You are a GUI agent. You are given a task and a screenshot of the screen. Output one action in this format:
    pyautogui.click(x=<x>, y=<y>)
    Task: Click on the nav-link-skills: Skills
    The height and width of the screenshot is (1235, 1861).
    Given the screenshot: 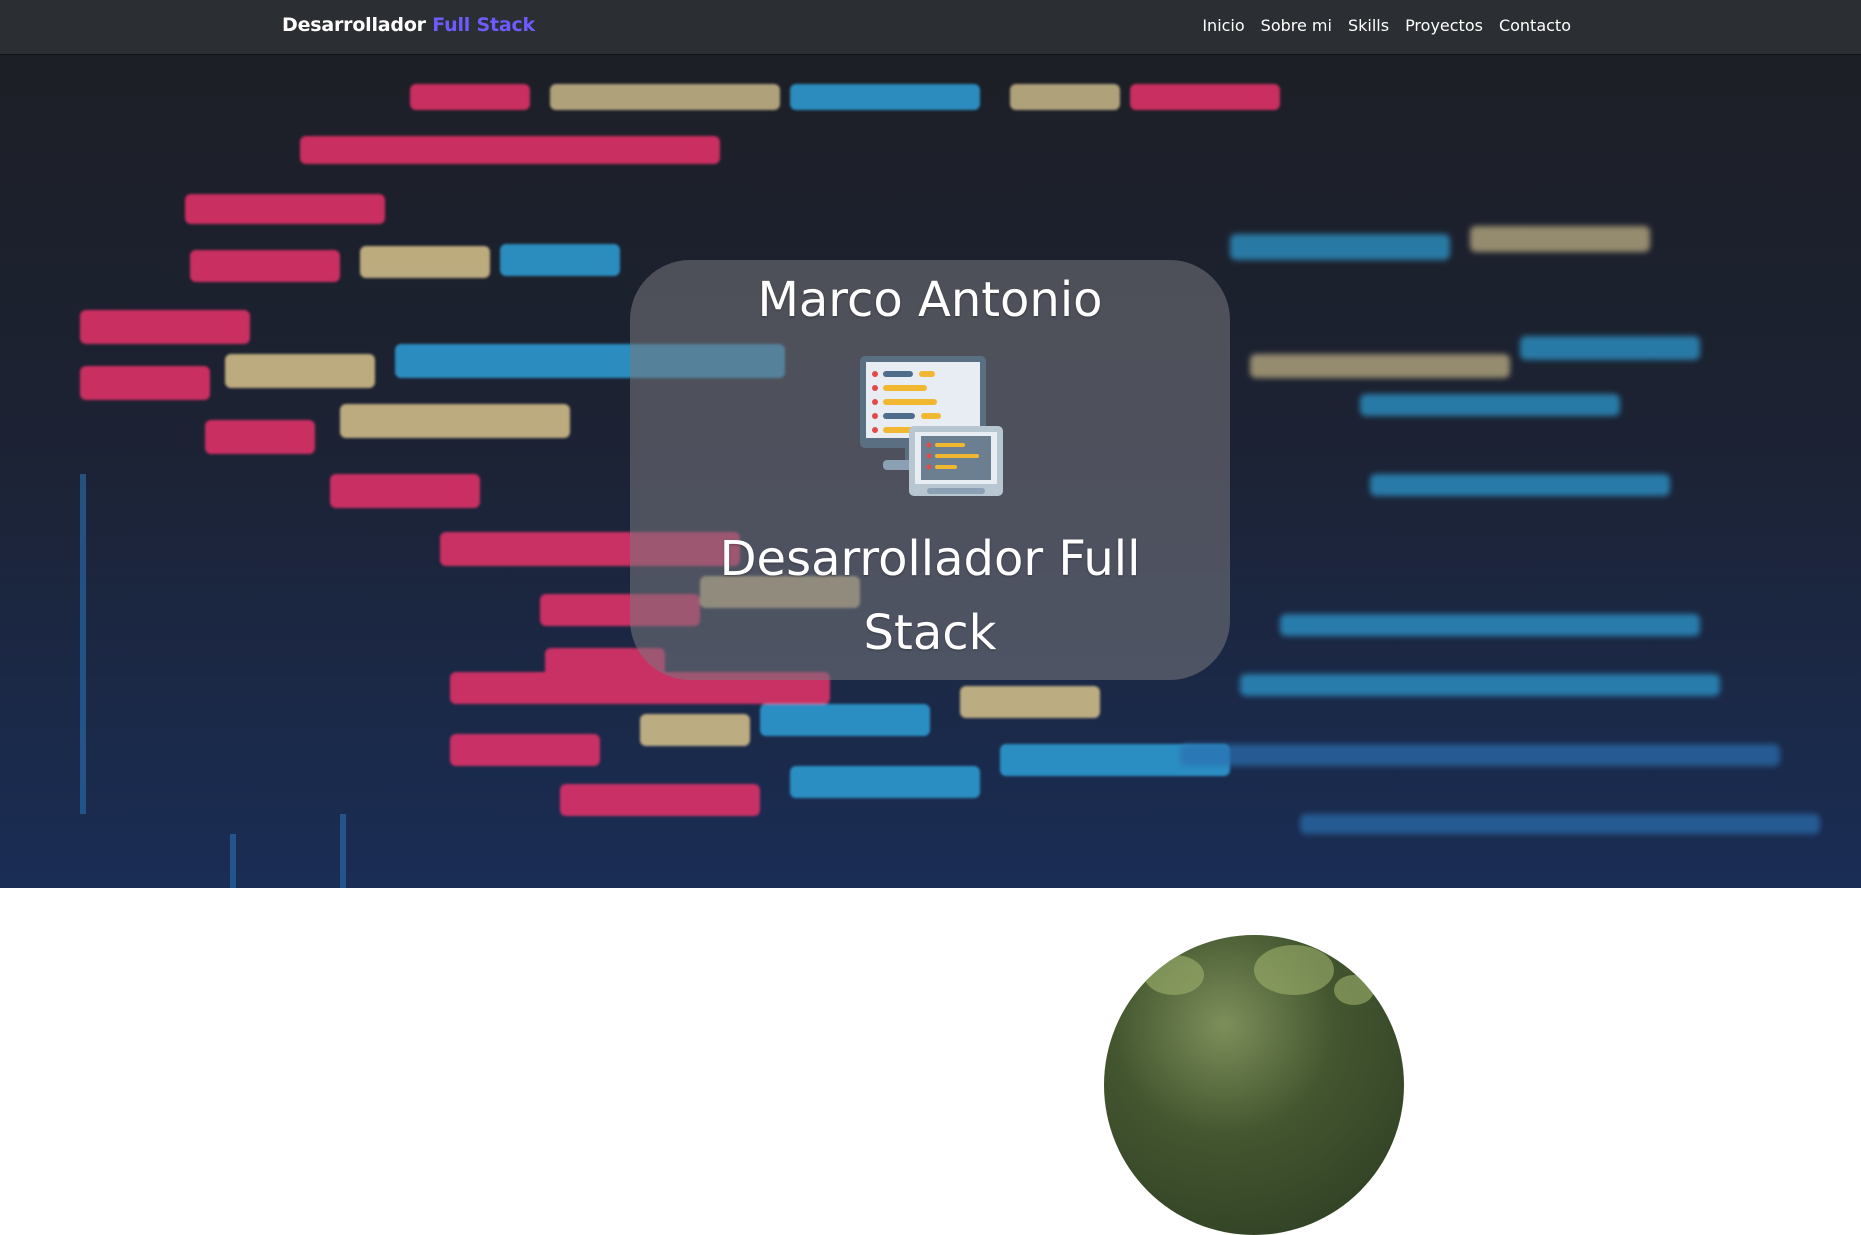 What is the action you would take?
    pyautogui.click(x=1368, y=25)
    